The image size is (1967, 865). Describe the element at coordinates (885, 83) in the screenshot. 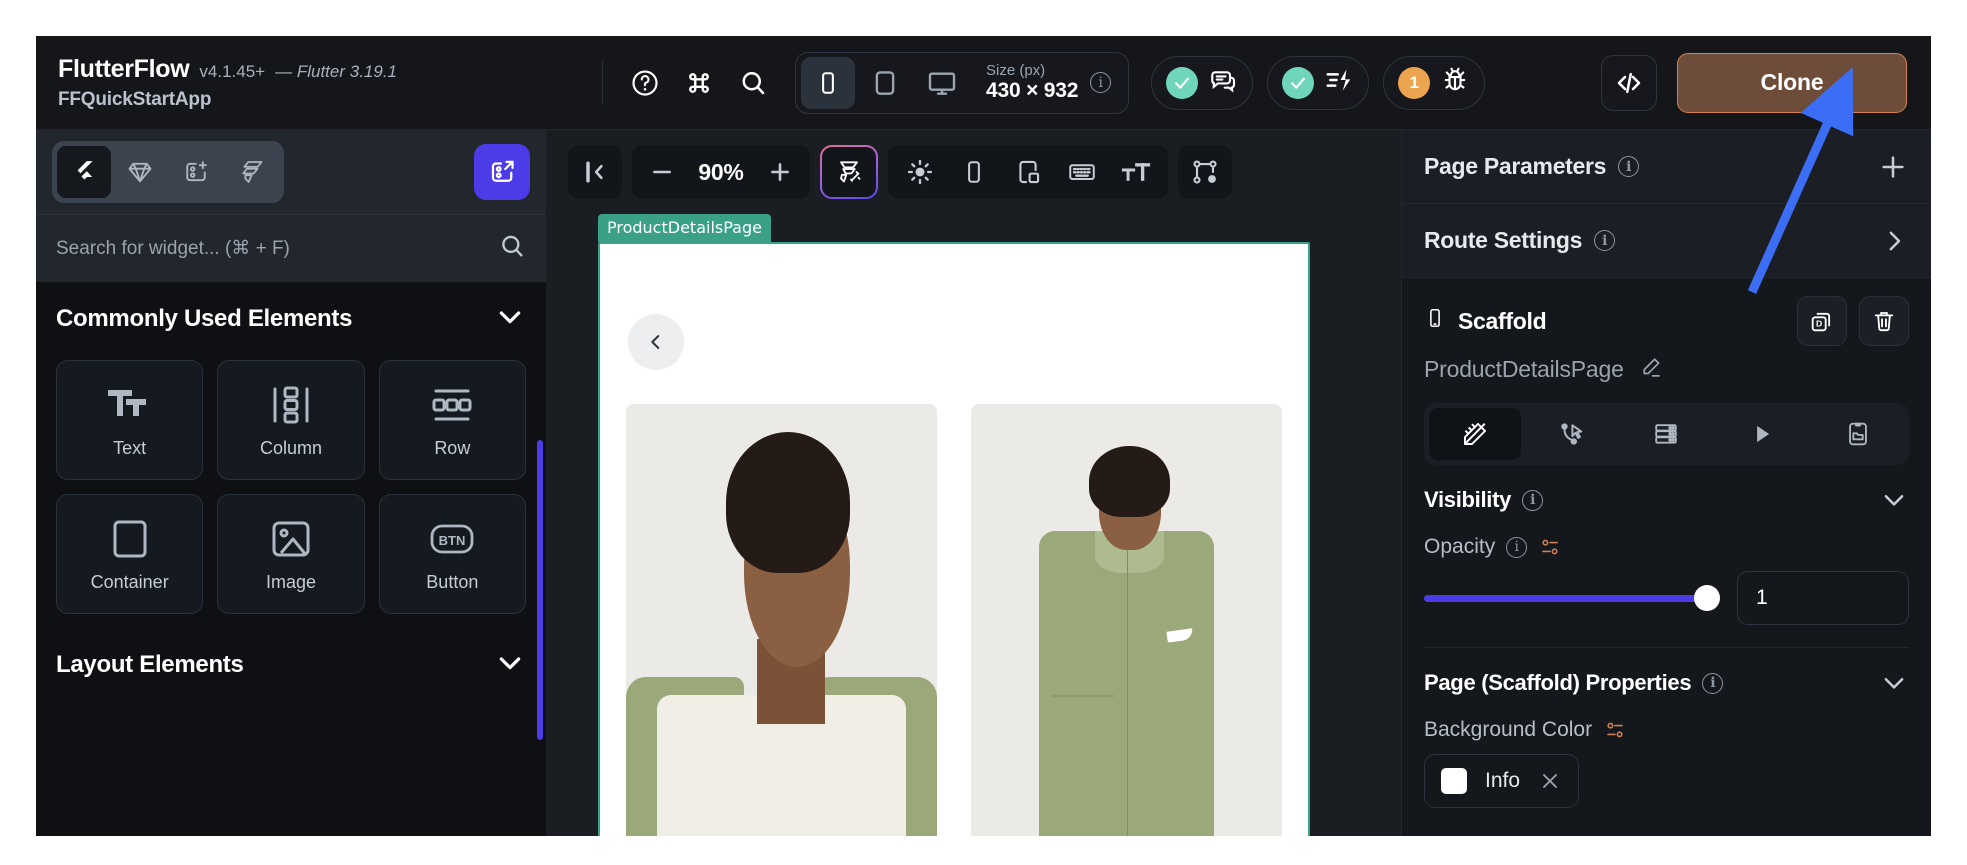

I see `device-tablet-button` at that location.